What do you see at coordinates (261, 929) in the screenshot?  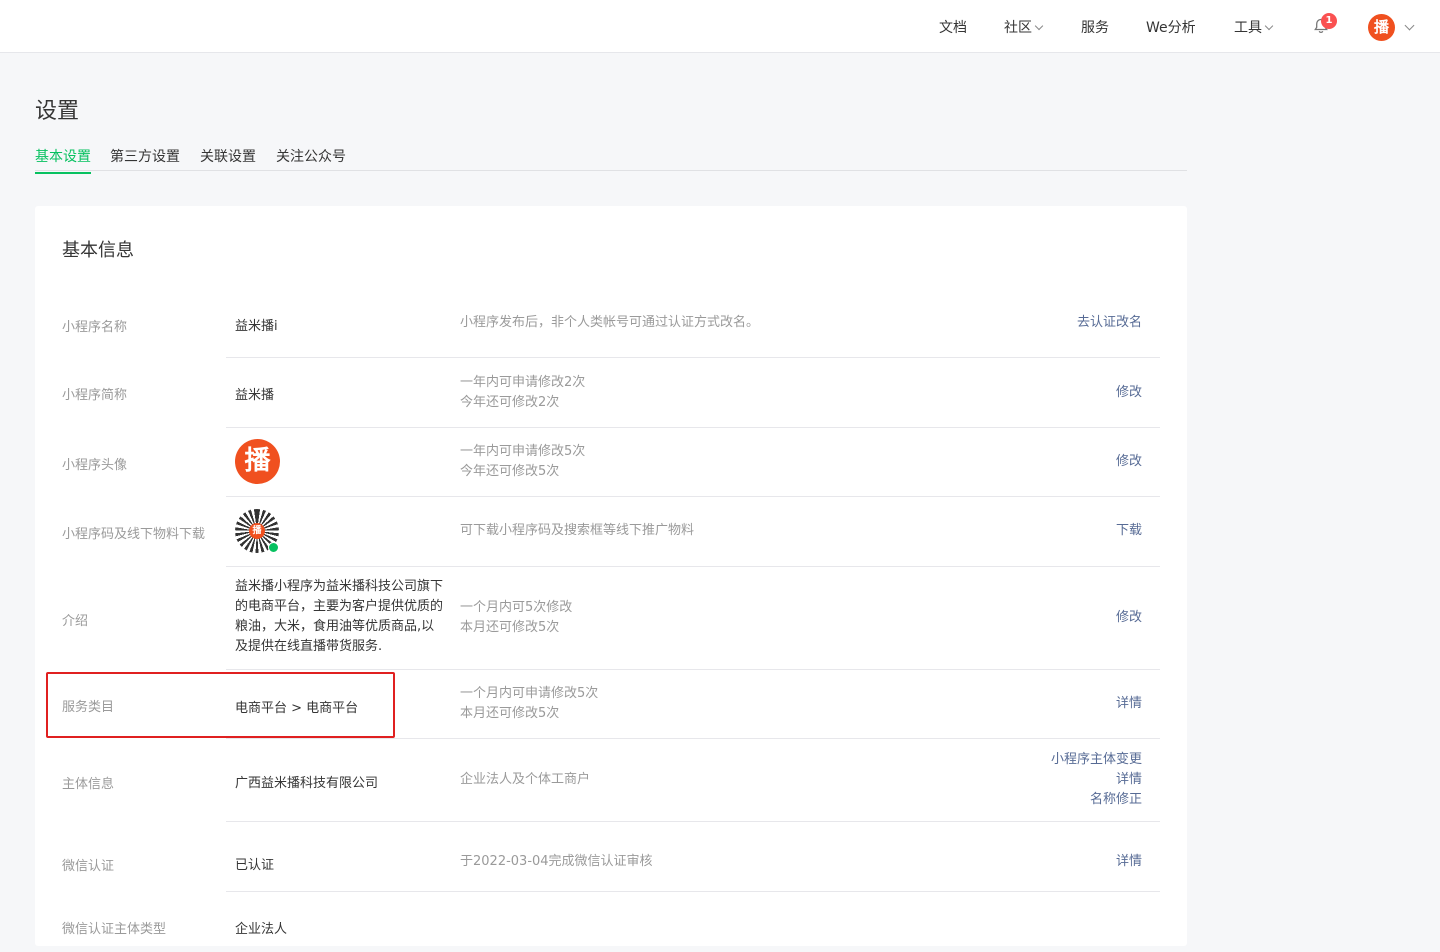 I see `row-value: 企业法人` at bounding box center [261, 929].